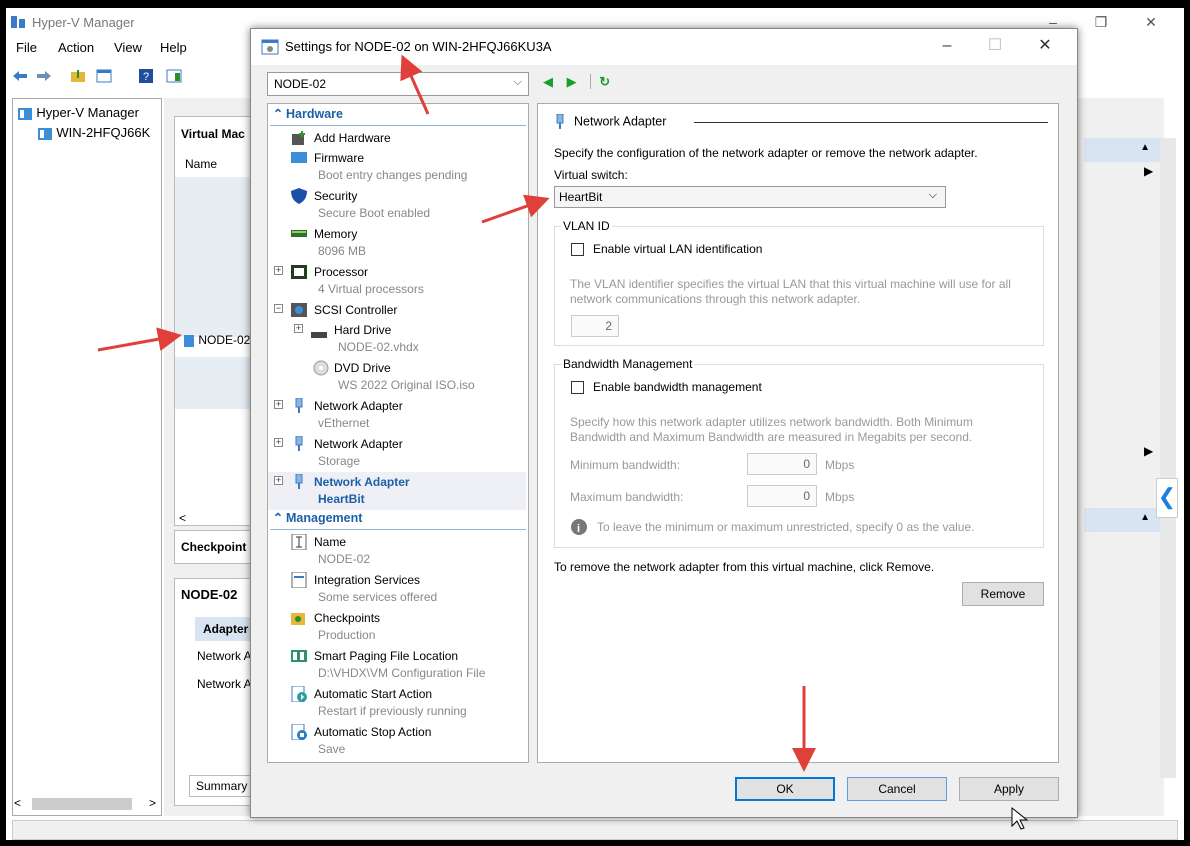 Image resolution: width=1190 pixels, height=846 pixels. What do you see at coordinates (298, 138) in the screenshot?
I see `add-hardware-icon` at bounding box center [298, 138].